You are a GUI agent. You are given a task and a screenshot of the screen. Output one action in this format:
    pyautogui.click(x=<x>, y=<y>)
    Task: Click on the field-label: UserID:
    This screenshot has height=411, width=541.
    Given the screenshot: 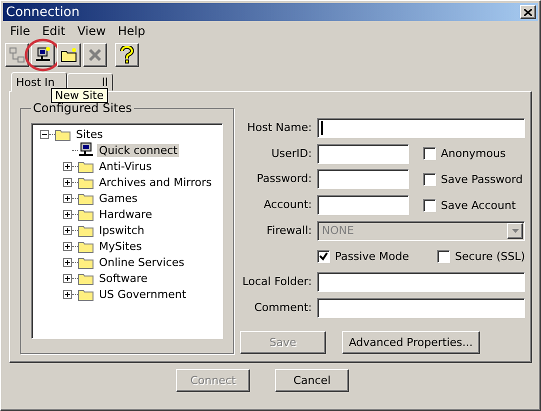 What is the action you would take?
    pyautogui.click(x=291, y=153)
    